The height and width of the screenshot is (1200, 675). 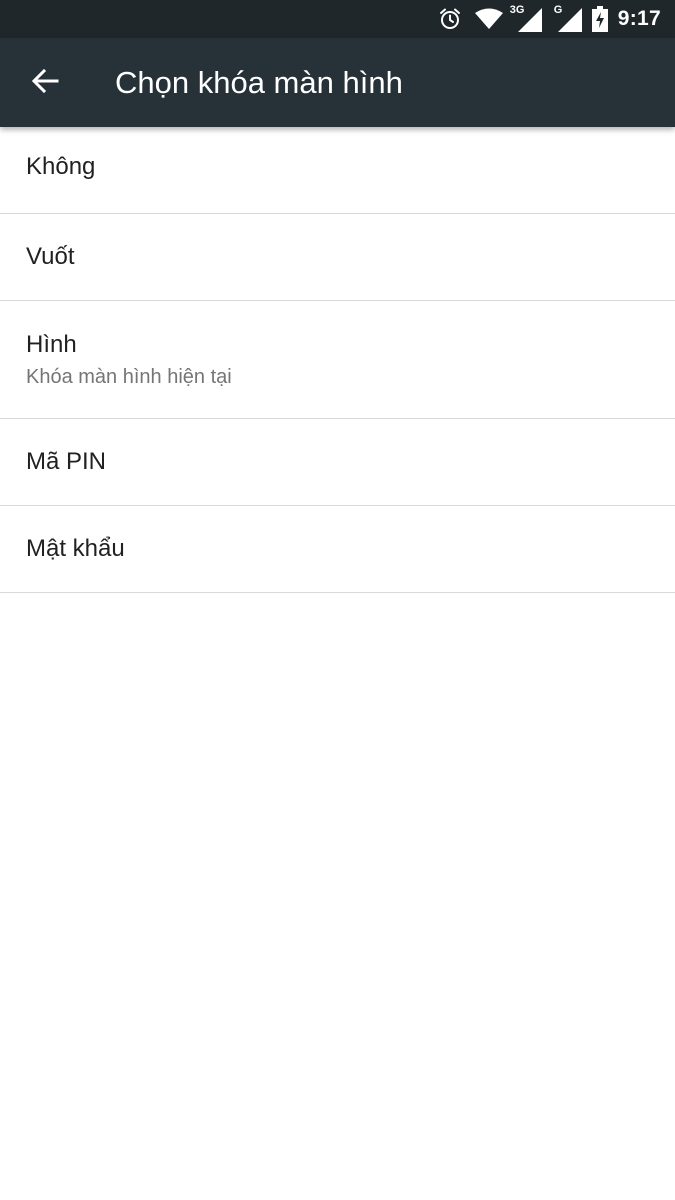 What do you see at coordinates (51, 344) in the screenshot?
I see `option-label: Hình` at bounding box center [51, 344].